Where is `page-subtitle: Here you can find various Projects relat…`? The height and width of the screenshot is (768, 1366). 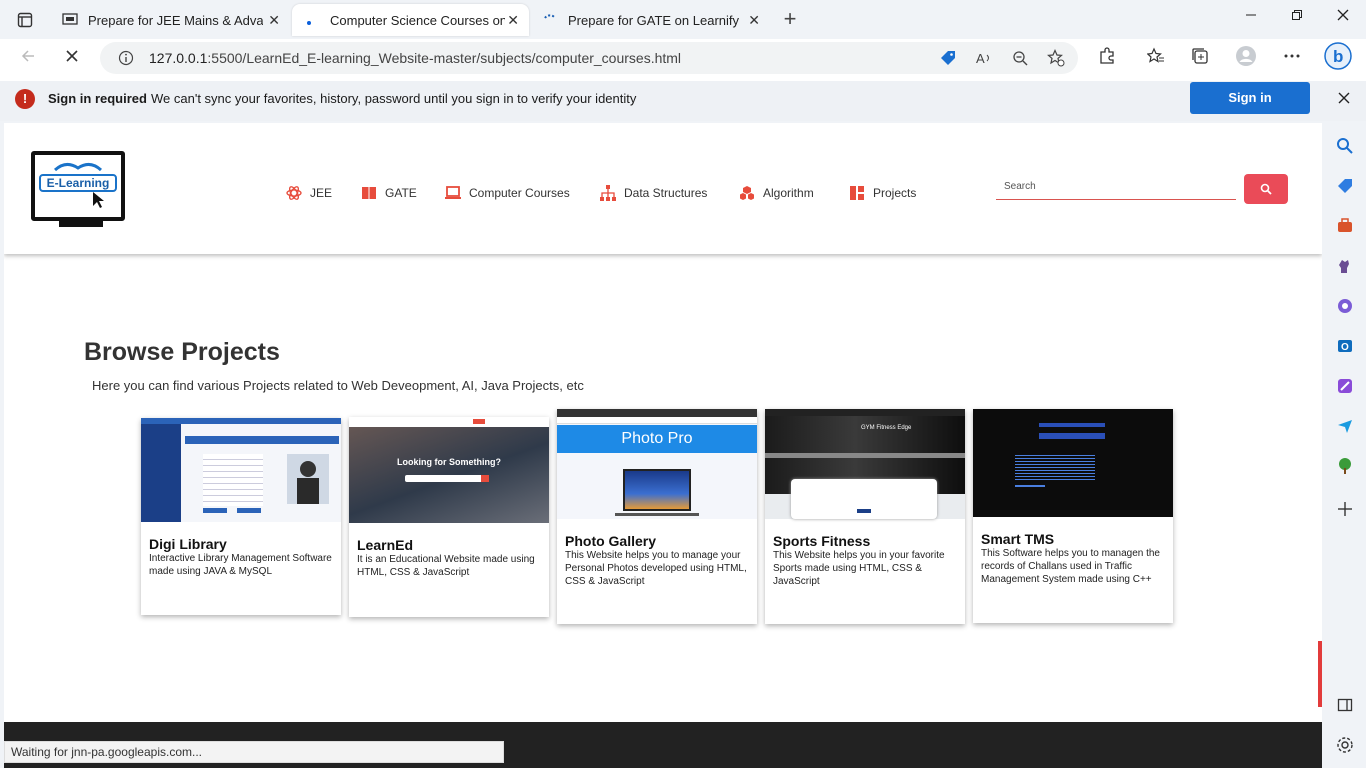 page-subtitle: Here you can find various Projects relat… is located at coordinates (338, 385).